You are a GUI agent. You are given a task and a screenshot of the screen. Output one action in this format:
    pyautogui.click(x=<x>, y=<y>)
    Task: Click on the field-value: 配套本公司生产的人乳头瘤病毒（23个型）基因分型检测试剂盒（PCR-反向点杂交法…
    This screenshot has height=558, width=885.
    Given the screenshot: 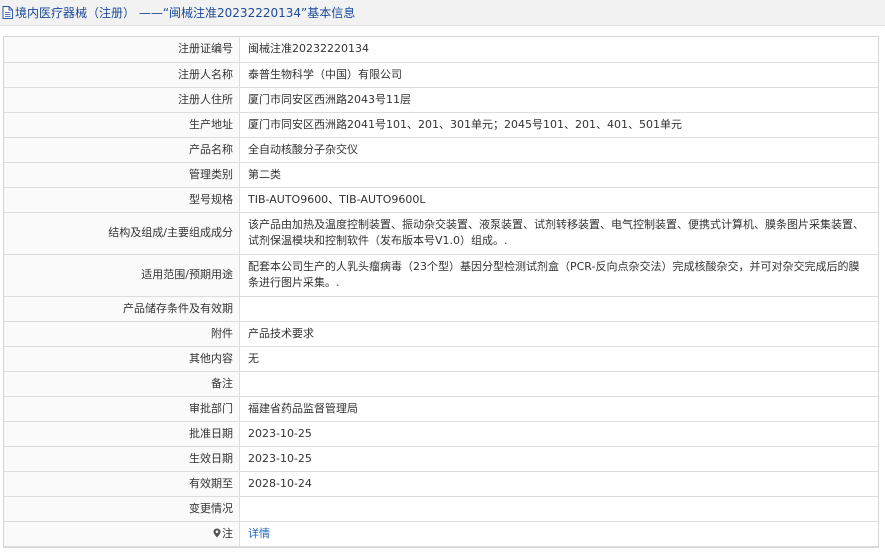 What is the action you would take?
    pyautogui.click(x=558, y=275)
    